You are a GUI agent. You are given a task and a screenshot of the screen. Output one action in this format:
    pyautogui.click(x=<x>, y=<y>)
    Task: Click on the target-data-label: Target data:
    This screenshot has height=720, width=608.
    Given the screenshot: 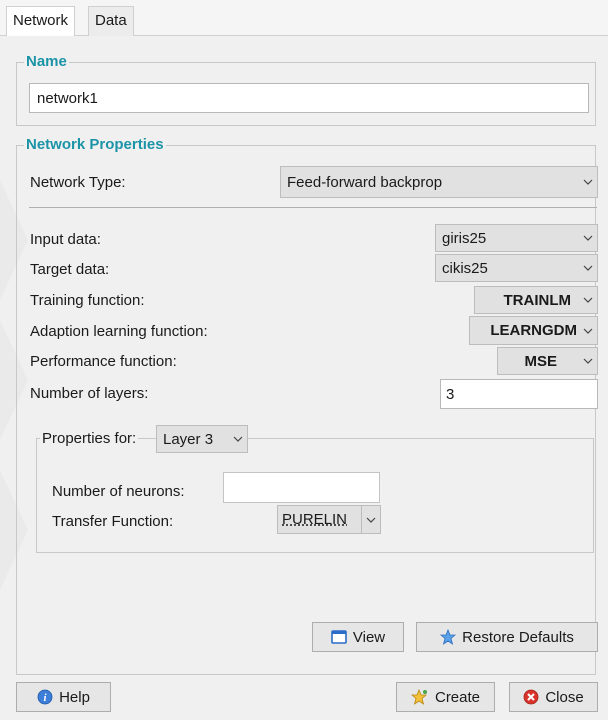 What is the action you would take?
    pyautogui.click(x=70, y=269)
    